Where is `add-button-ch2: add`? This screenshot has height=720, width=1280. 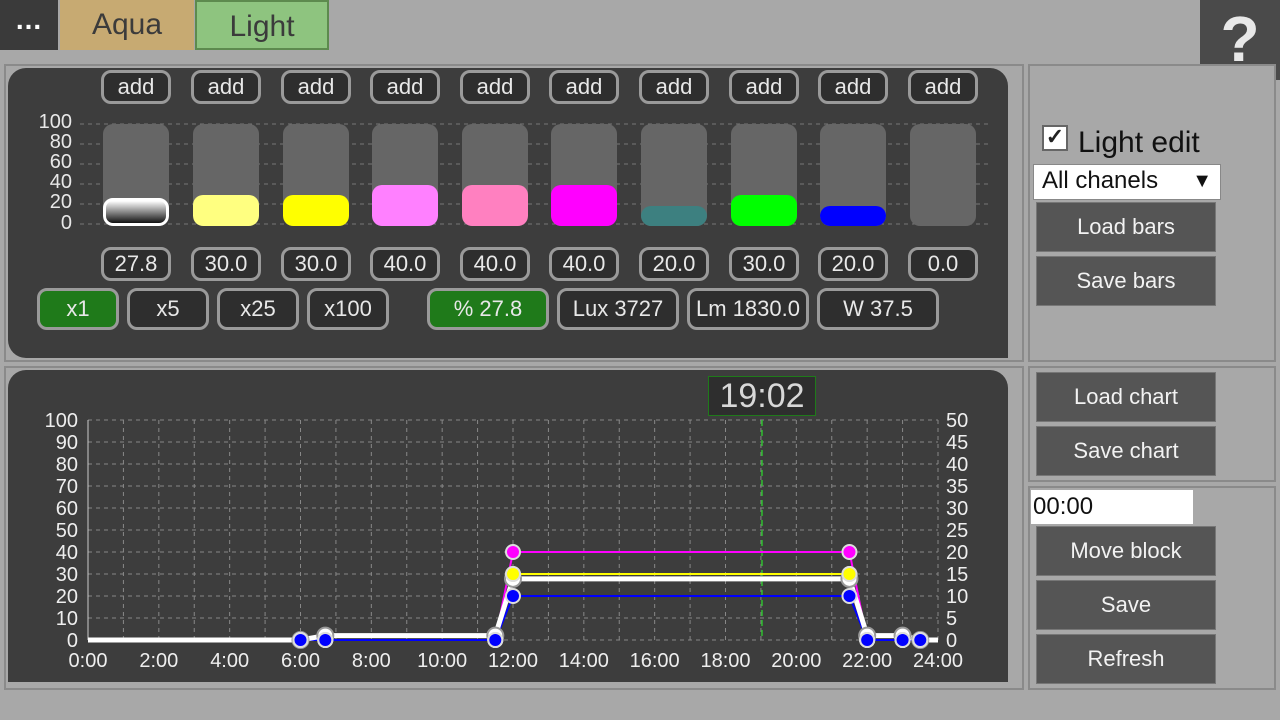 add-button-ch2: add is located at coordinates (226, 87).